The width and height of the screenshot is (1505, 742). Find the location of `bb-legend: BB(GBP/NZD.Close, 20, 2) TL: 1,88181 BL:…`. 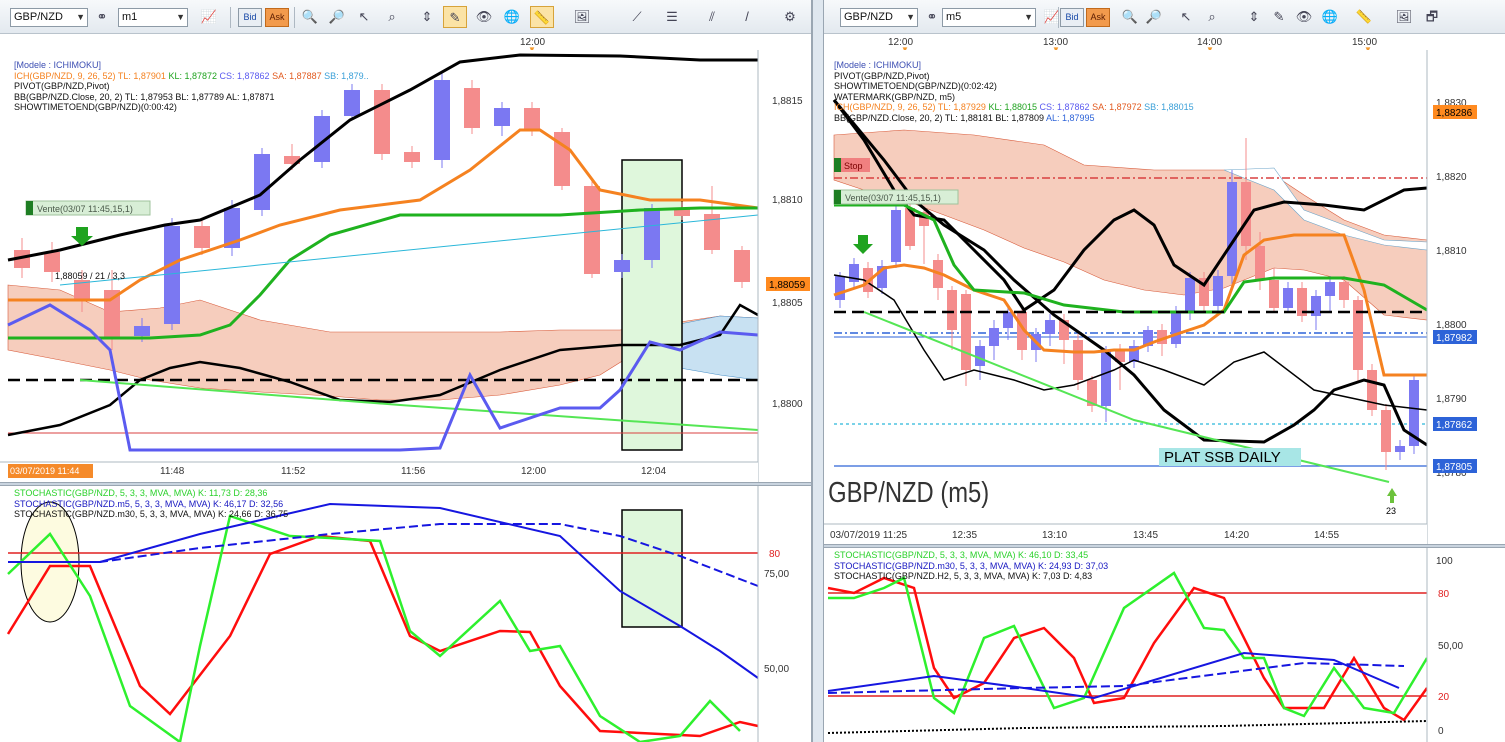

bb-legend: BB(GBP/NZD.Close, 20, 2) TL: 1,88181 BL:… is located at coordinates (1014, 118).